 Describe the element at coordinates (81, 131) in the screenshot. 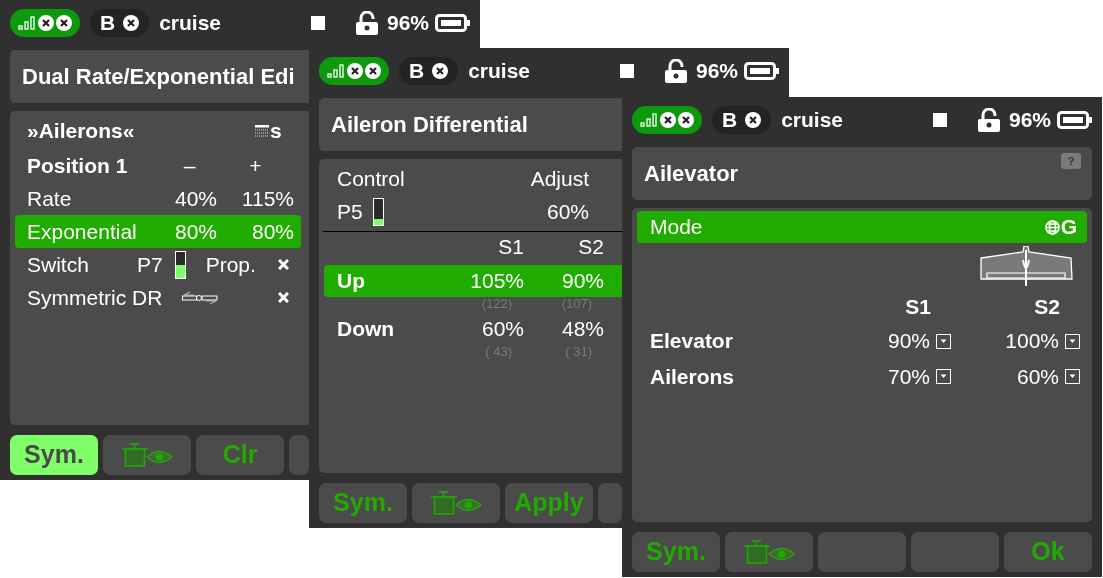

I see `function-name: »Ailerons«` at that location.